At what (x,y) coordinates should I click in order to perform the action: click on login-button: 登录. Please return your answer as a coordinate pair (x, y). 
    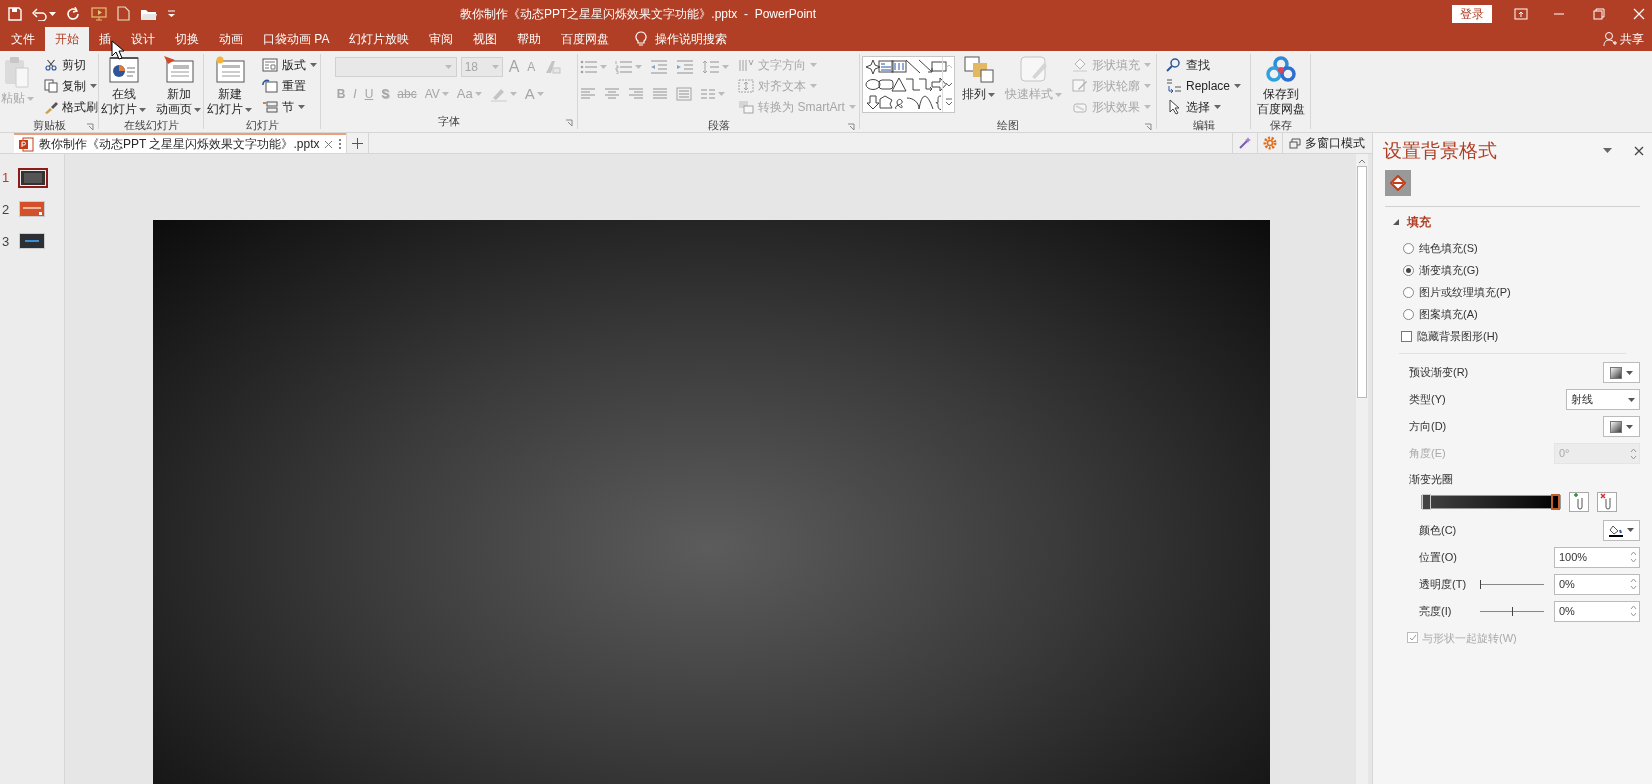
    Looking at the image, I should click on (1472, 13).